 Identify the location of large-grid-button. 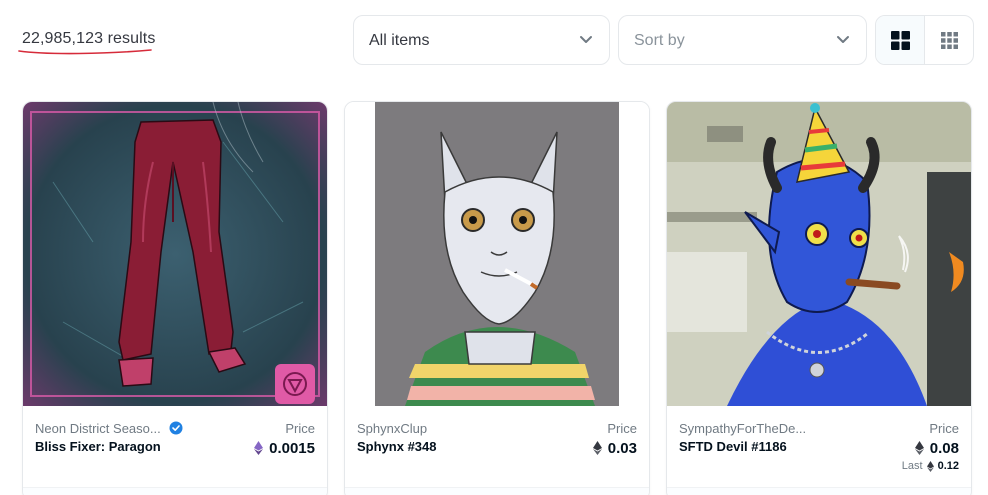
(900, 40).